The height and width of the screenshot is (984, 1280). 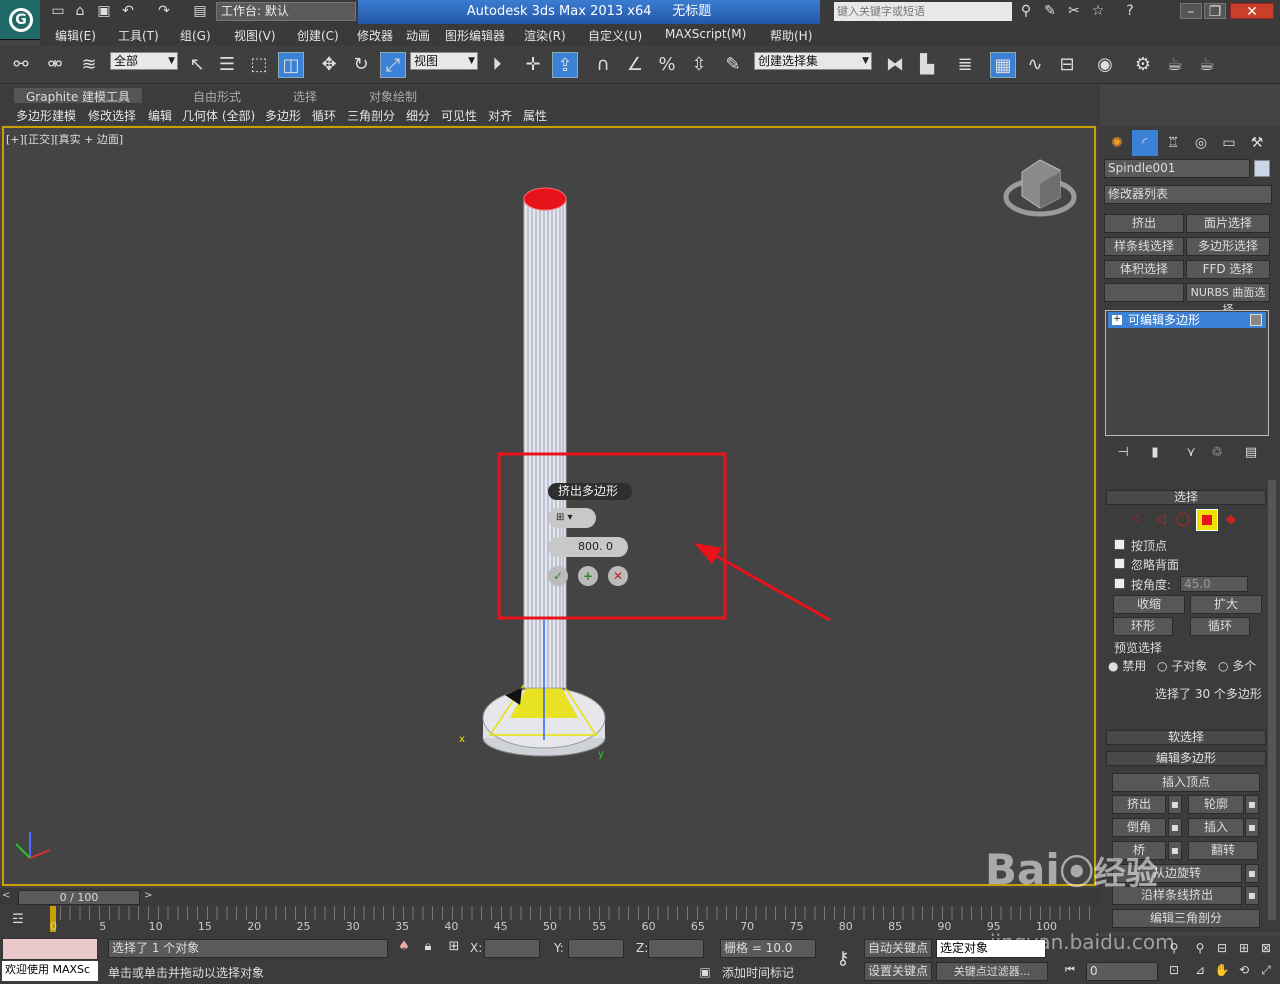 I want to click on mod-empty-button, so click(x=1144, y=292).